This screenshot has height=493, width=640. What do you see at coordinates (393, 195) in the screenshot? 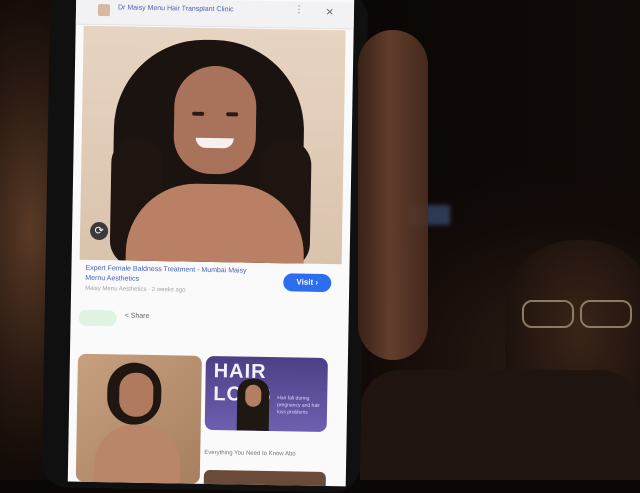
I see `hand-finger` at bounding box center [393, 195].